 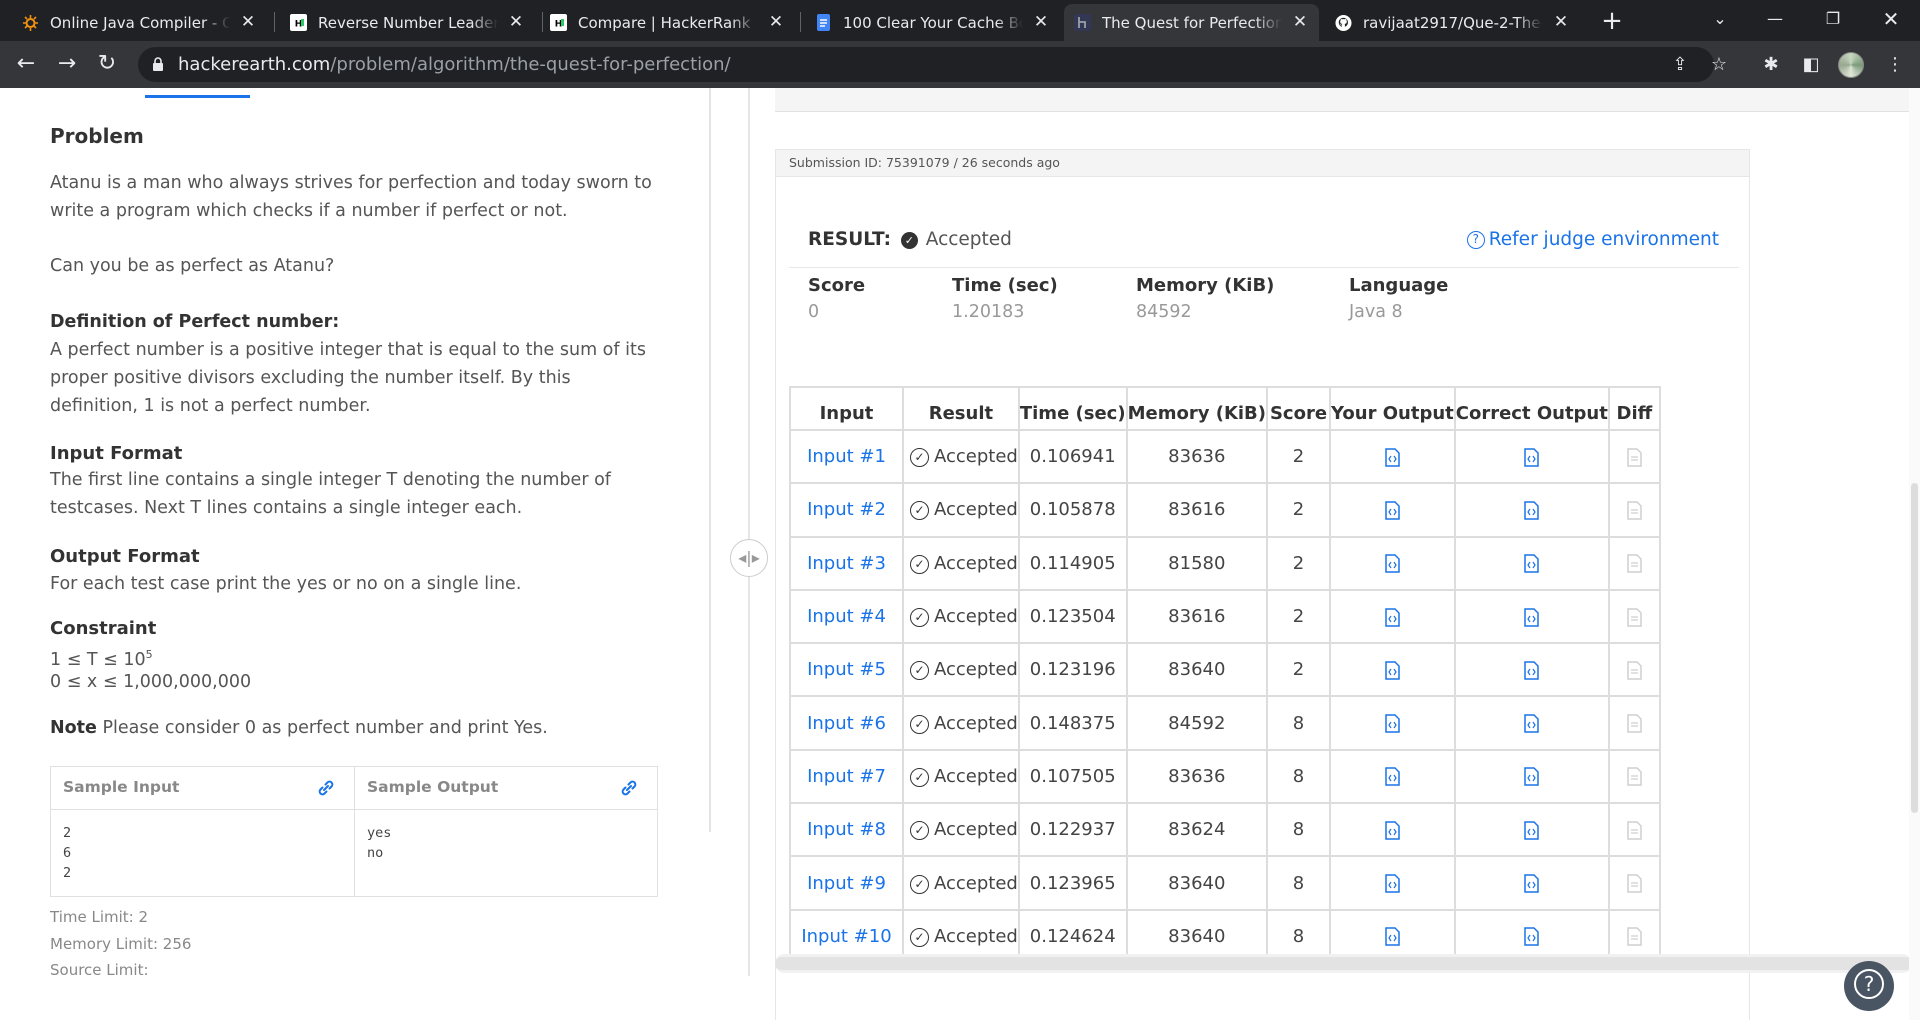 I want to click on lock-icon, so click(x=158, y=66).